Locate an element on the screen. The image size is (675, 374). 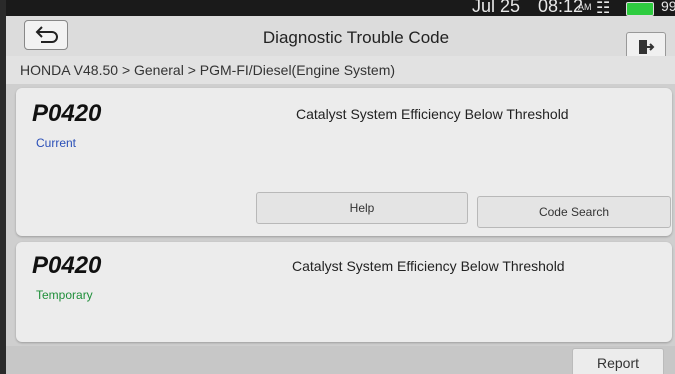
battery-icon is located at coordinates (640, 9).